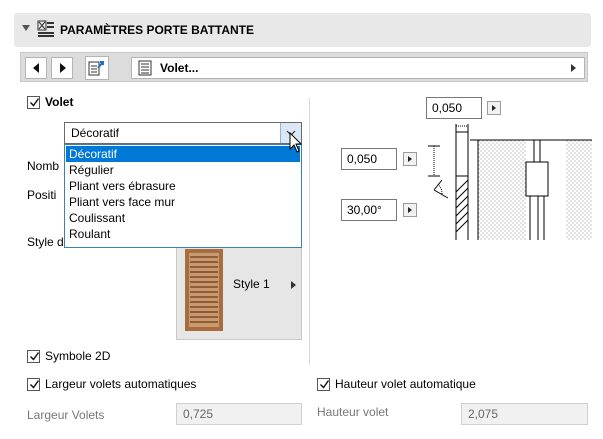  What do you see at coordinates (309, 231) in the screenshot?
I see `section-divider` at bounding box center [309, 231].